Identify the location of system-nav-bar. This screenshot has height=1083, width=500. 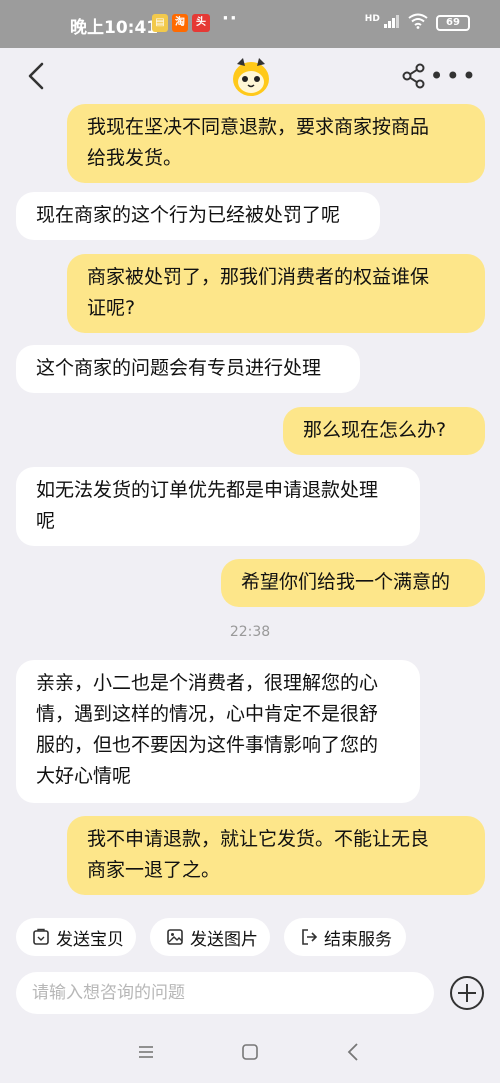
(250, 1054).